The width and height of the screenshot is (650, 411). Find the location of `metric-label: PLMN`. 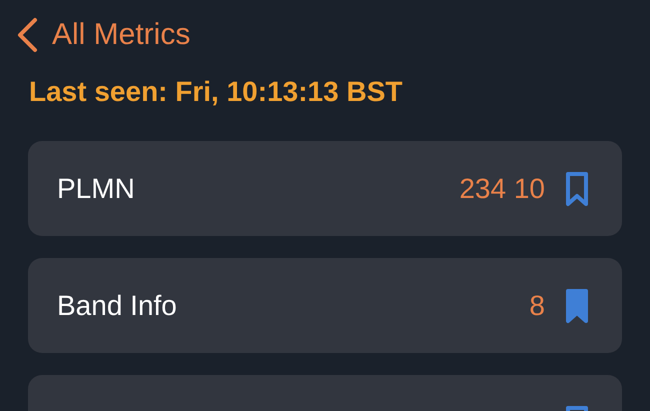

metric-label: PLMN is located at coordinates (96, 188).